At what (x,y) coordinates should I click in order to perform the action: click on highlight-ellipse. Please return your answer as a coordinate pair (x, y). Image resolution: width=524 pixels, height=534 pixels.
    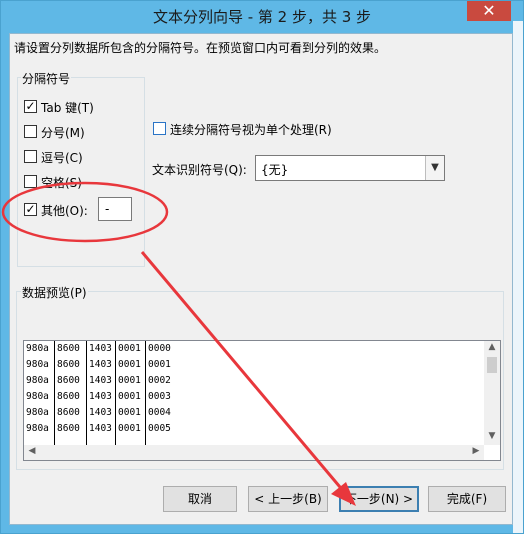
    Looking at the image, I should click on (85, 212).